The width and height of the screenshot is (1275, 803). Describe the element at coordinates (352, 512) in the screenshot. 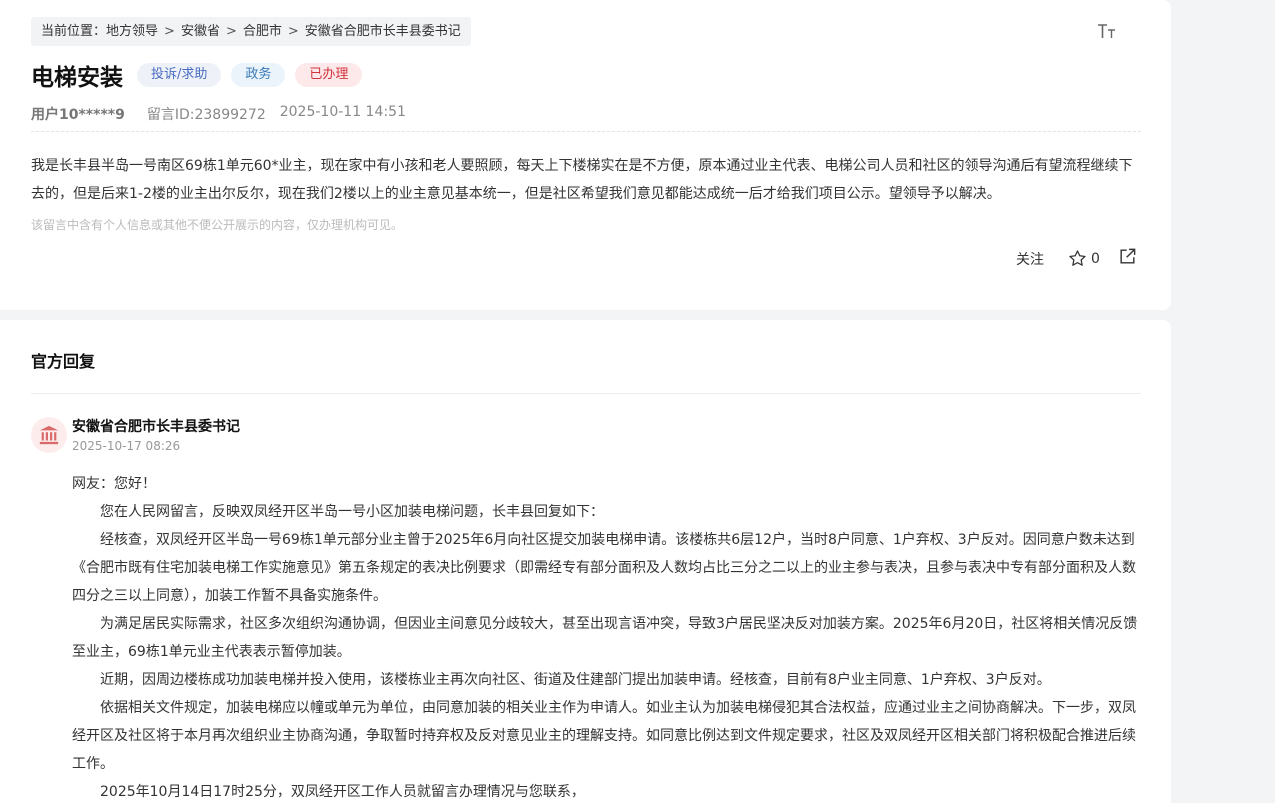

I see `reply-paragraph: 您在人民网留言，反映双凤经开区半岛一号小区加装电梯问题，长丰县回复如下：` at that location.